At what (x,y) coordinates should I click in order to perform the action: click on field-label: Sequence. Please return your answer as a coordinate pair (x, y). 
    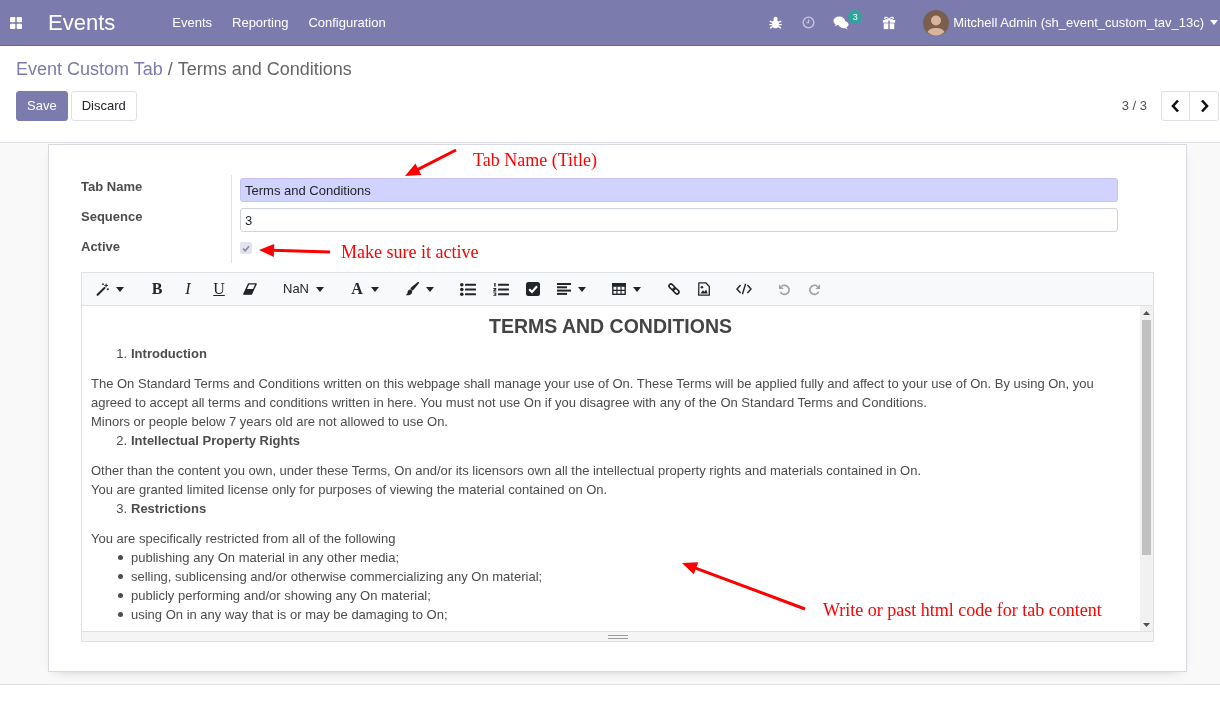
    Looking at the image, I should click on (112, 217).